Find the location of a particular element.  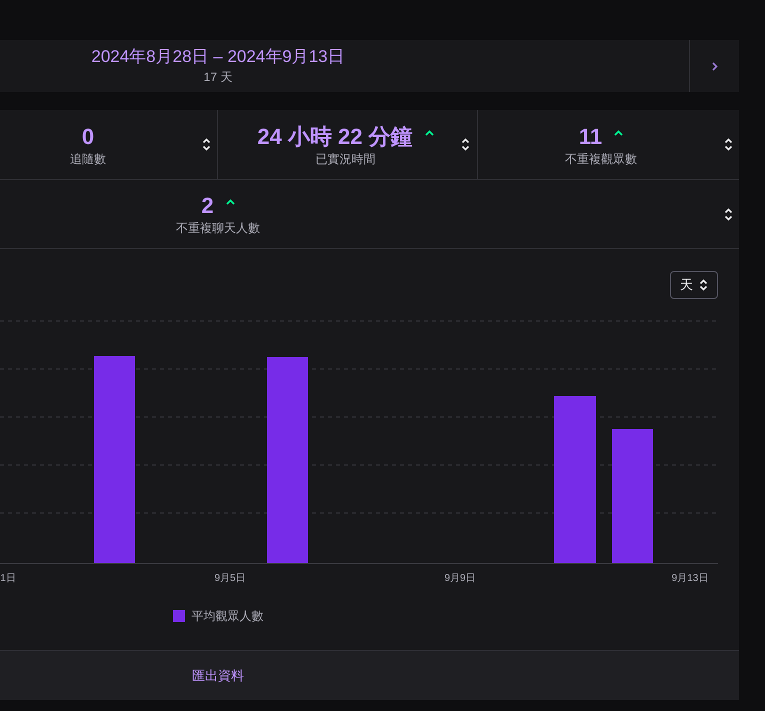

stat-label: 追隨數 is located at coordinates (88, 158).